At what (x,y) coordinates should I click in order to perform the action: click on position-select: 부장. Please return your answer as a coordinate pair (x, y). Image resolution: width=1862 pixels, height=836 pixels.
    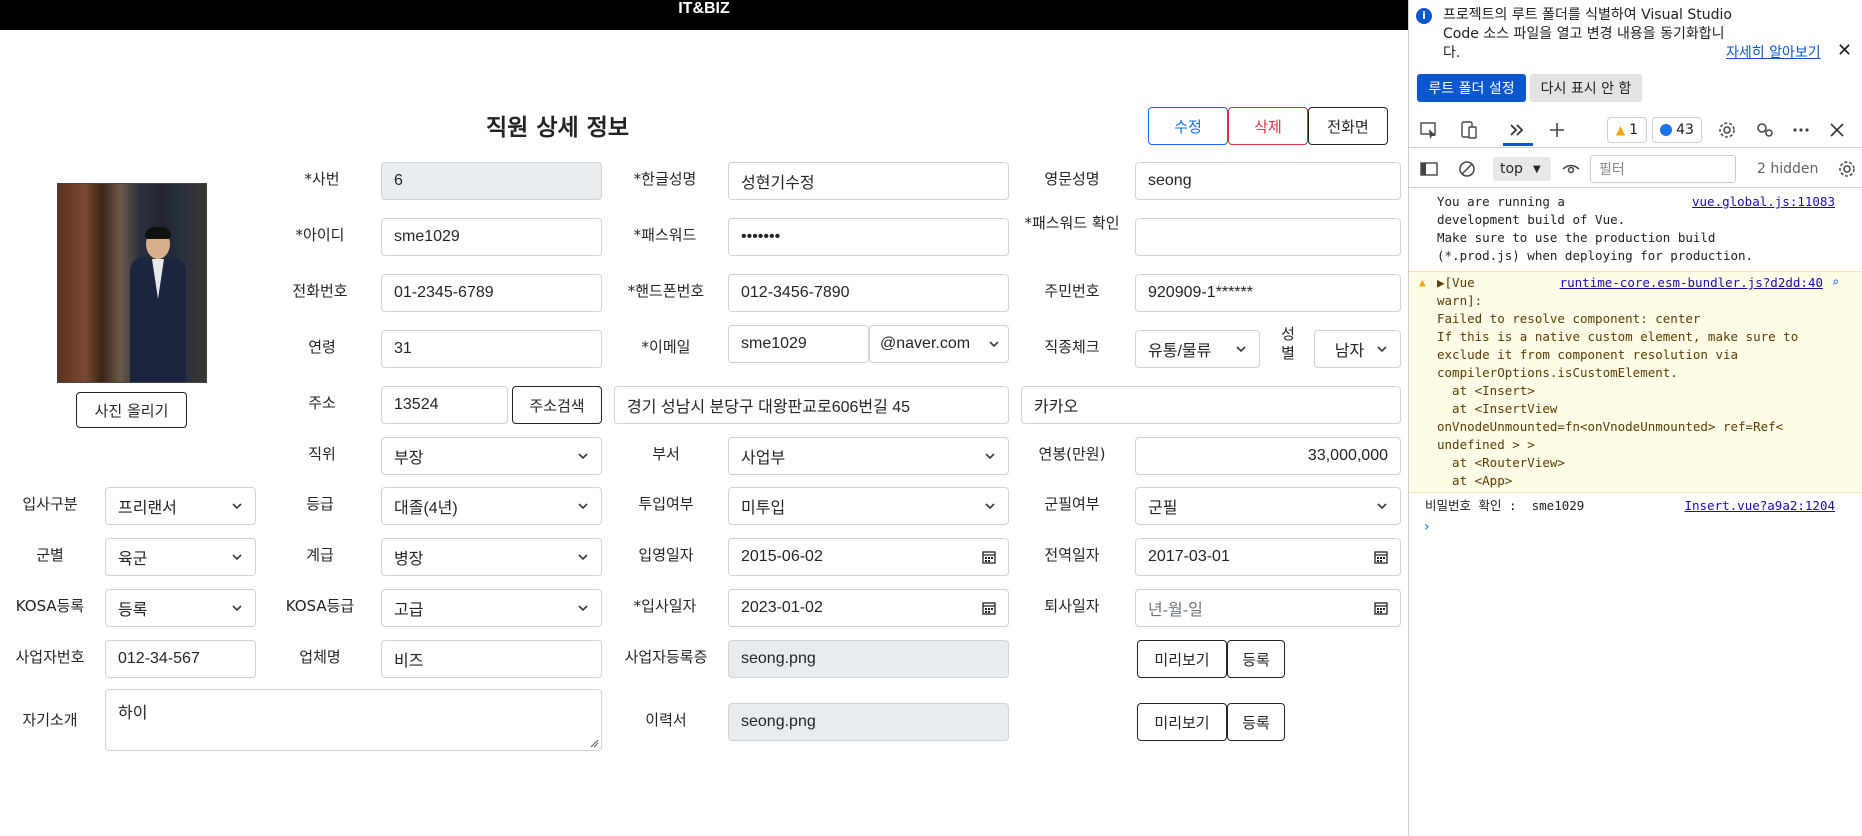
    Looking at the image, I should click on (491, 456).